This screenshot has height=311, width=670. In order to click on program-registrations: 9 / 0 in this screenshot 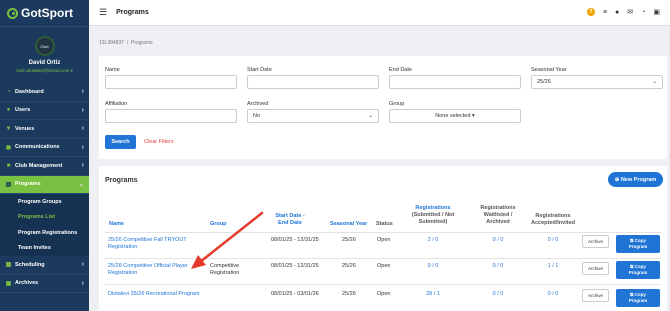, I will do `click(433, 266)`.